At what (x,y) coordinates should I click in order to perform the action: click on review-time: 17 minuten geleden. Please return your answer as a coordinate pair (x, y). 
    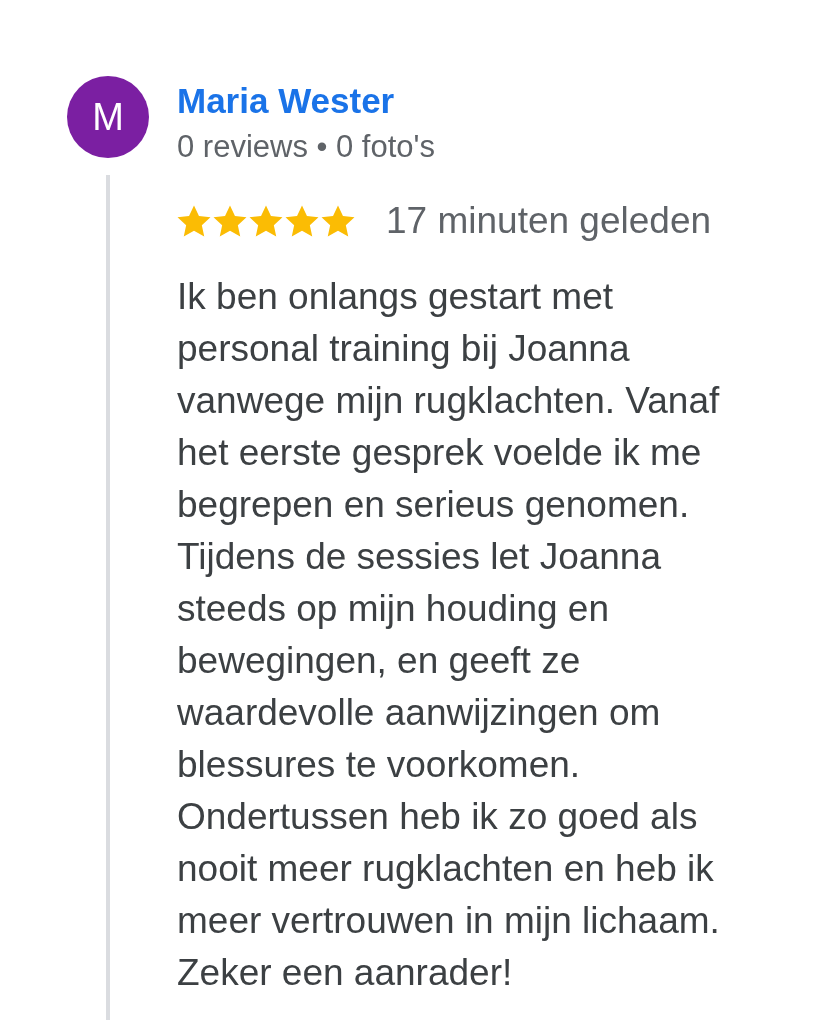
    Looking at the image, I should click on (549, 221).